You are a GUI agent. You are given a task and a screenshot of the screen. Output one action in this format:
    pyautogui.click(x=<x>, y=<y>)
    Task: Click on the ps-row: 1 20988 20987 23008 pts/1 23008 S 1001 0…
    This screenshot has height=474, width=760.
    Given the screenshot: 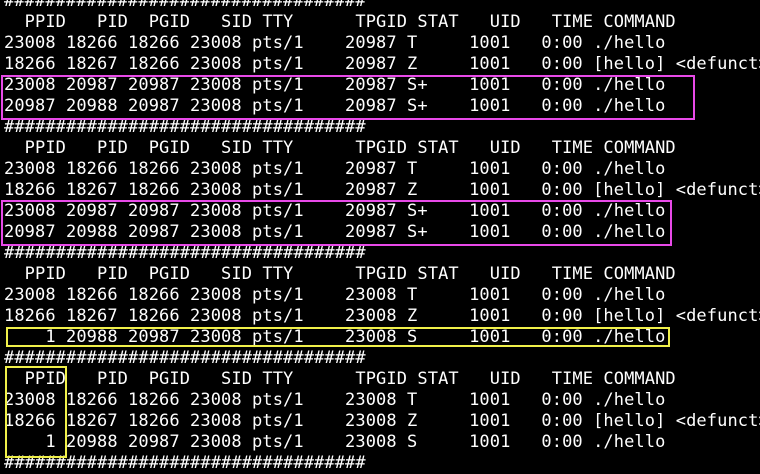 What is the action you would take?
    pyautogui.click(x=335, y=442)
    